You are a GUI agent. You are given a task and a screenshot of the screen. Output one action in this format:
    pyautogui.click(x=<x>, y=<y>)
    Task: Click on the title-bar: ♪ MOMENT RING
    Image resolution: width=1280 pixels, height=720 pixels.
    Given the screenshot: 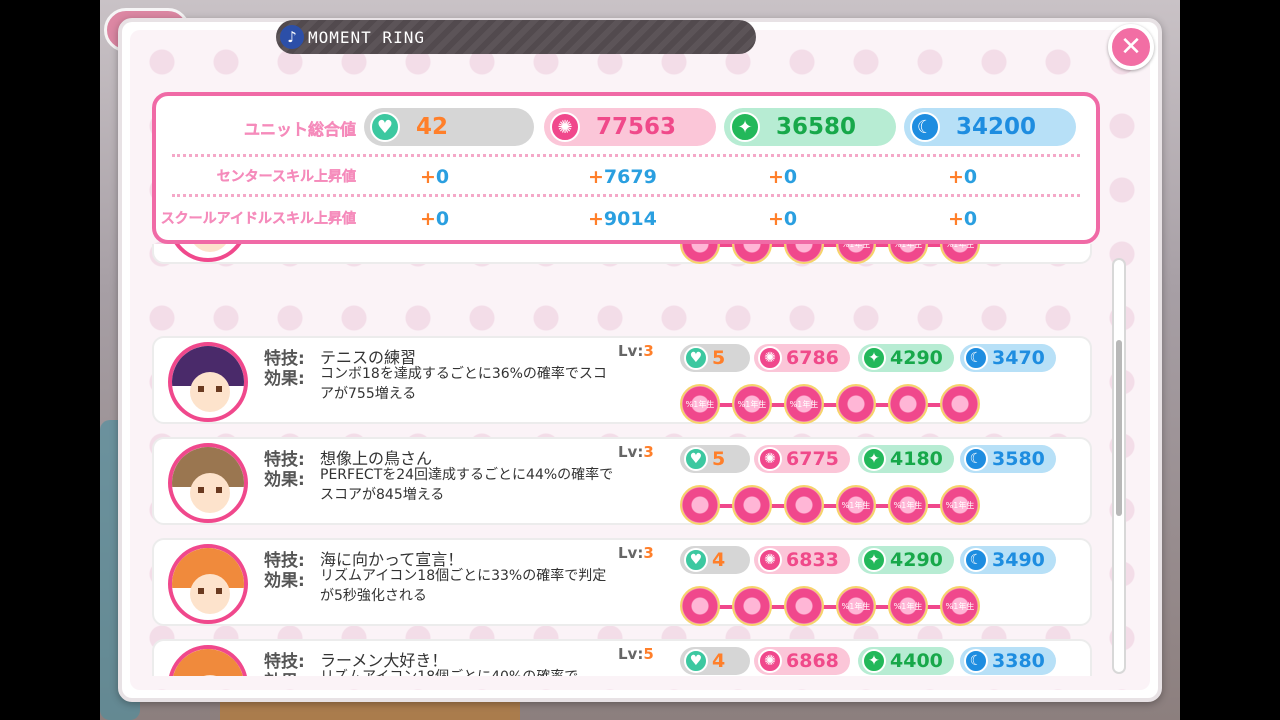 What is the action you would take?
    pyautogui.click(x=516, y=37)
    